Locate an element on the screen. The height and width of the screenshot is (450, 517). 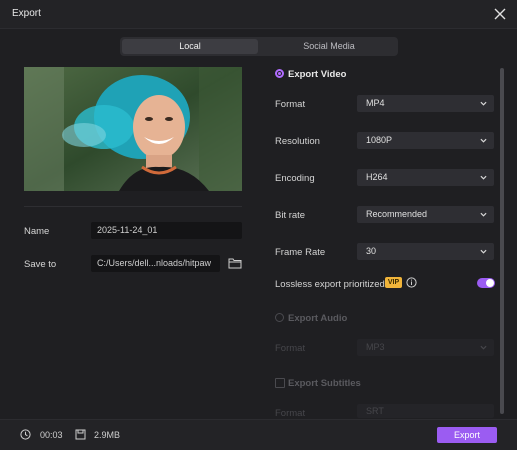
tab-local: Local is located at coordinates (190, 46).